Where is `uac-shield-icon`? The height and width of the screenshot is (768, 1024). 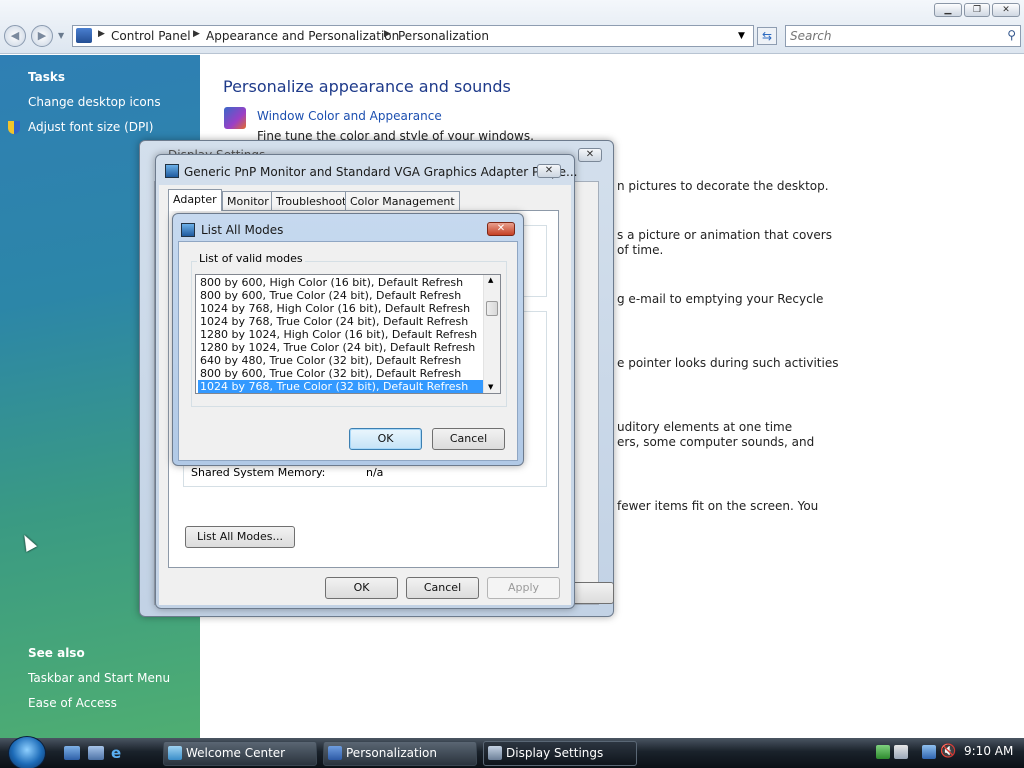
uac-shield-icon is located at coordinates (14, 127).